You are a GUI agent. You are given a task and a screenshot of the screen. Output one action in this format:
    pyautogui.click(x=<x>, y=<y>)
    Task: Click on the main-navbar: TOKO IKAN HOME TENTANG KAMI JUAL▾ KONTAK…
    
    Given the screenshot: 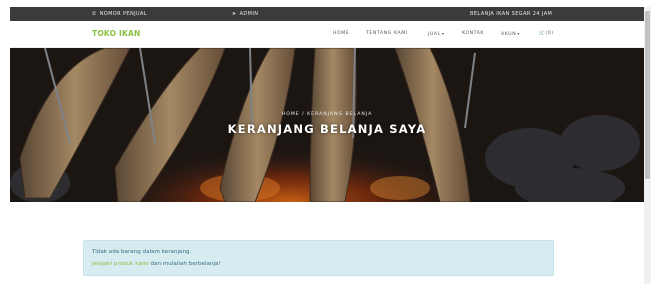 What is the action you would take?
    pyautogui.click(x=327, y=34)
    